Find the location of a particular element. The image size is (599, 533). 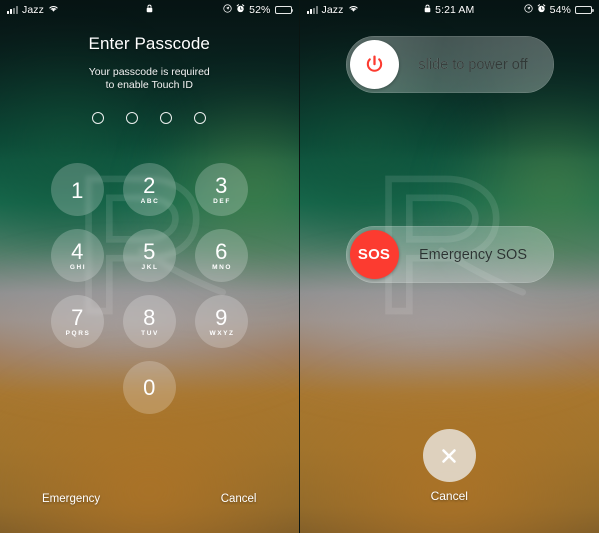

battery-percent-label: 52% is located at coordinates (260, 10).